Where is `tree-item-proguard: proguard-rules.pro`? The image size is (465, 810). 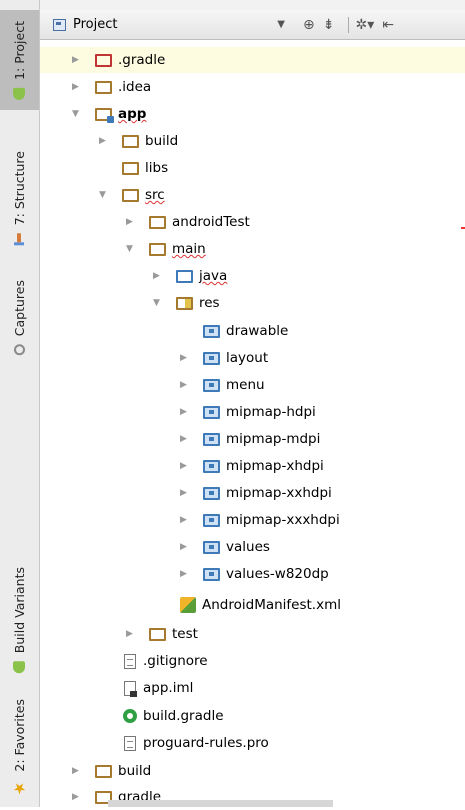
tree-item-proguard: proguard-rules.pro is located at coordinates (196, 743).